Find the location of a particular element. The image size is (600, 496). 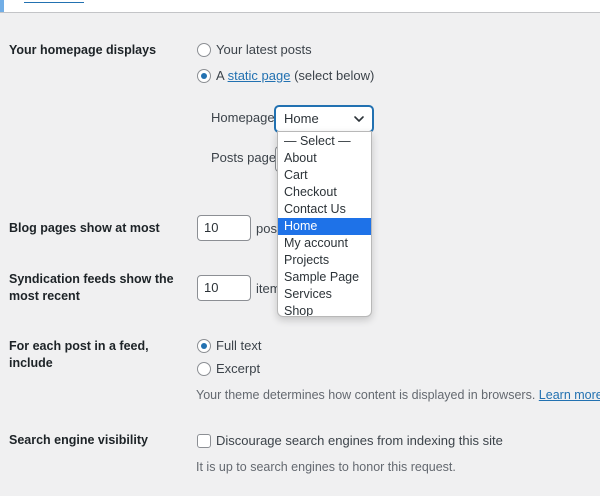

dropdown-option: Contact Us is located at coordinates (324, 209).